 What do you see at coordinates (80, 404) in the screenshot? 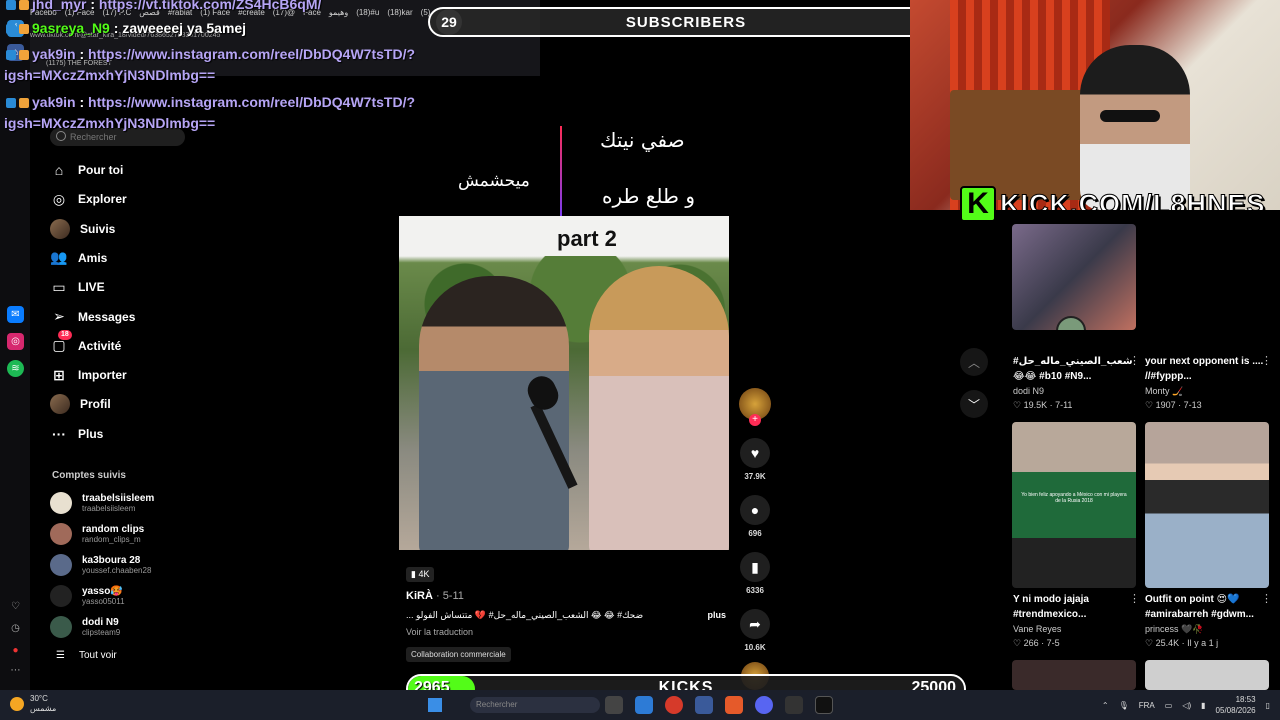
I see `sidebar-item-profil: Profil` at bounding box center [80, 404].